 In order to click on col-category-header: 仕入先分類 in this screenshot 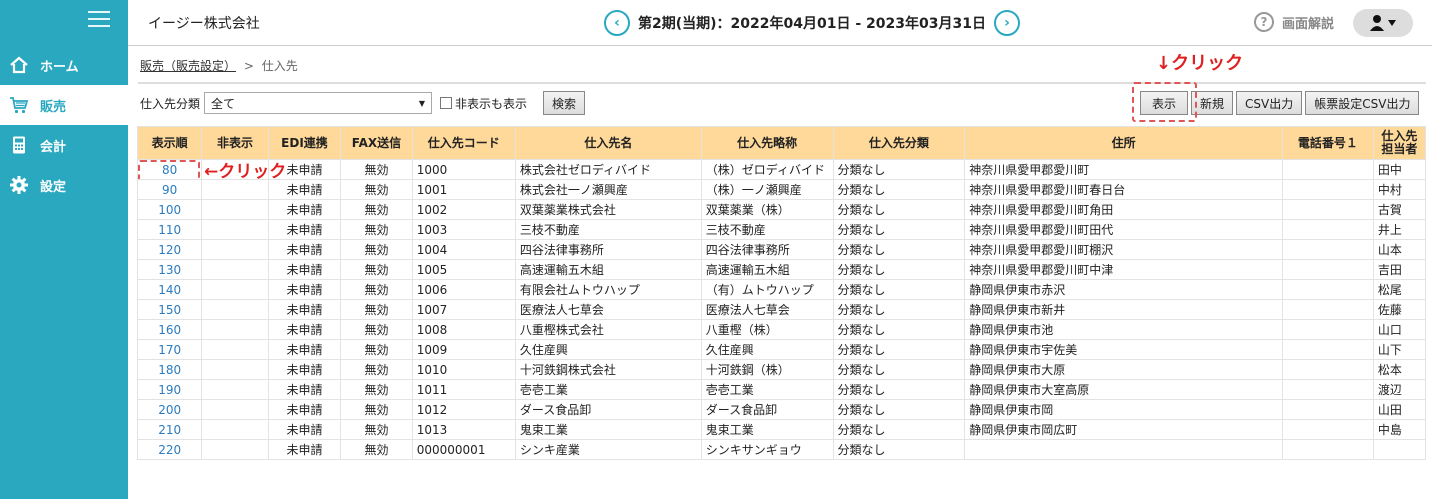, I will do `click(899, 143)`.